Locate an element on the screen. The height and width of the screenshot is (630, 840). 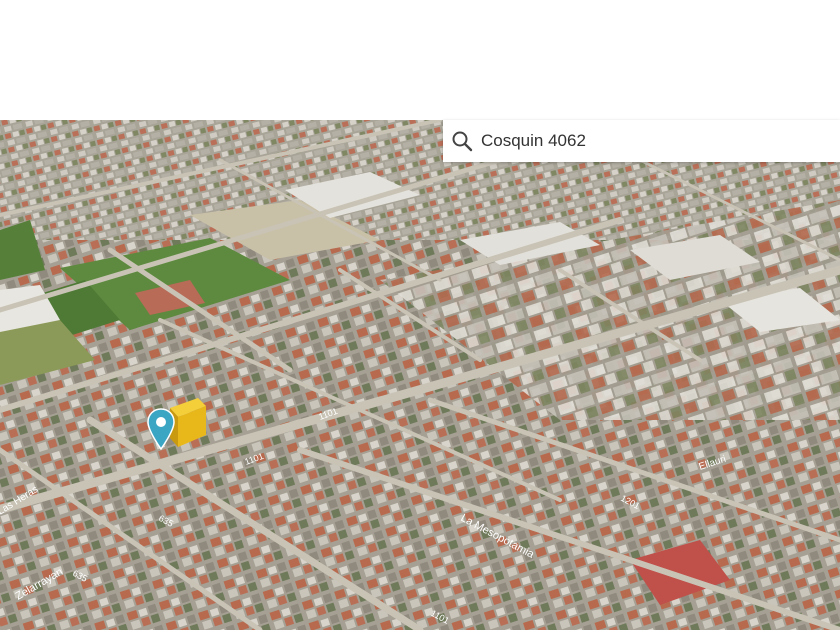
search-icon is located at coordinates (462, 141).